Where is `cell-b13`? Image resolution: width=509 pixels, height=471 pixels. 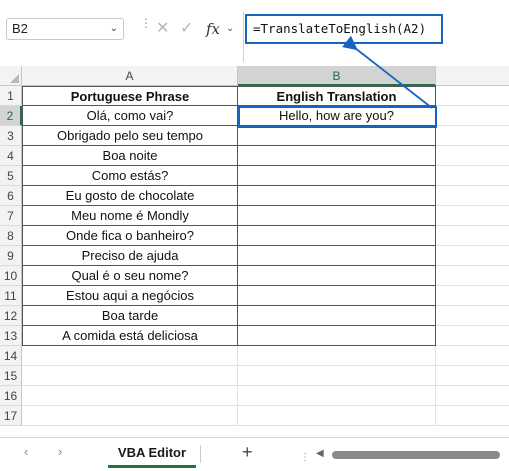
cell-b13 is located at coordinates (337, 336).